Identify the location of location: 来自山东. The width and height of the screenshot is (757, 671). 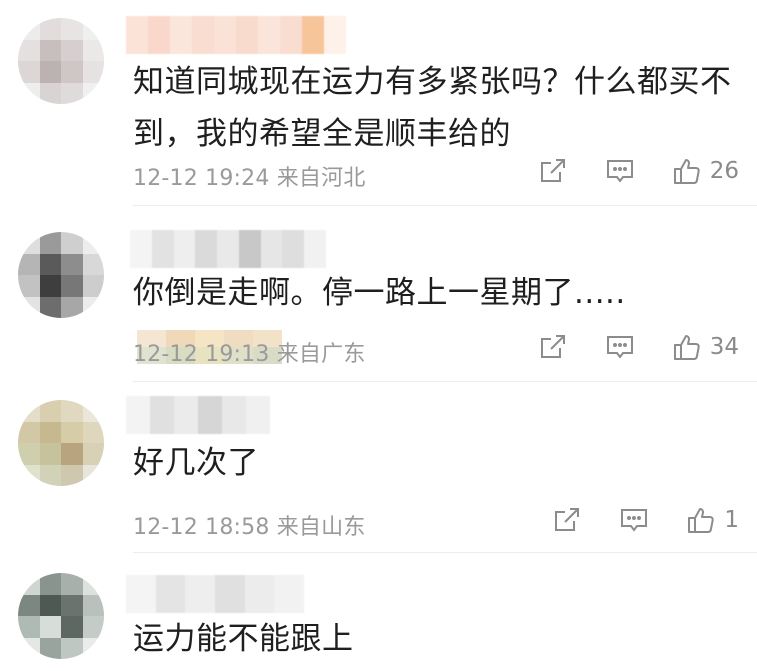
(321, 527).